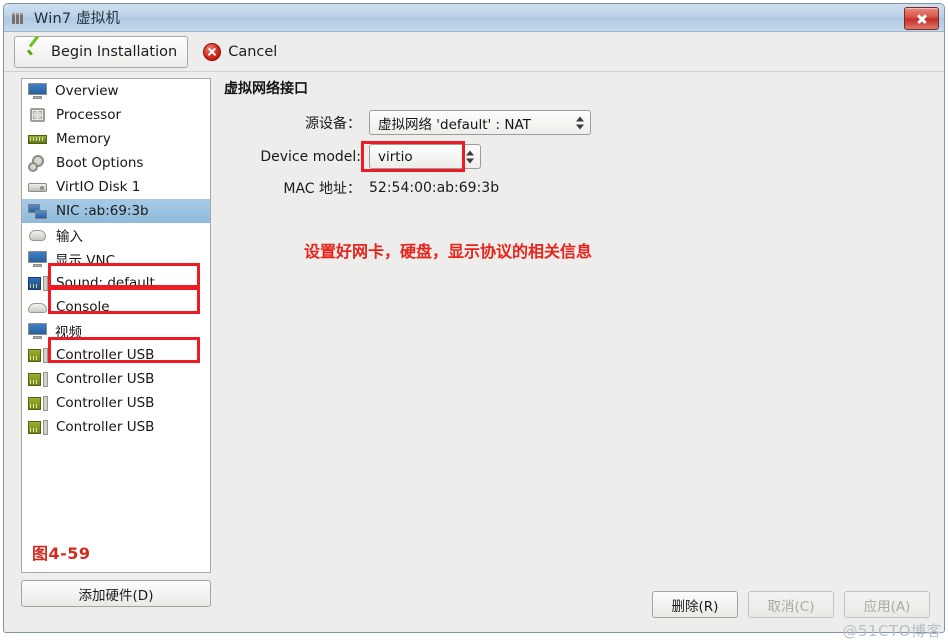 This screenshot has width=948, height=643. Describe the element at coordinates (395, 156) in the screenshot. I see `device-model-value: virtio` at that location.